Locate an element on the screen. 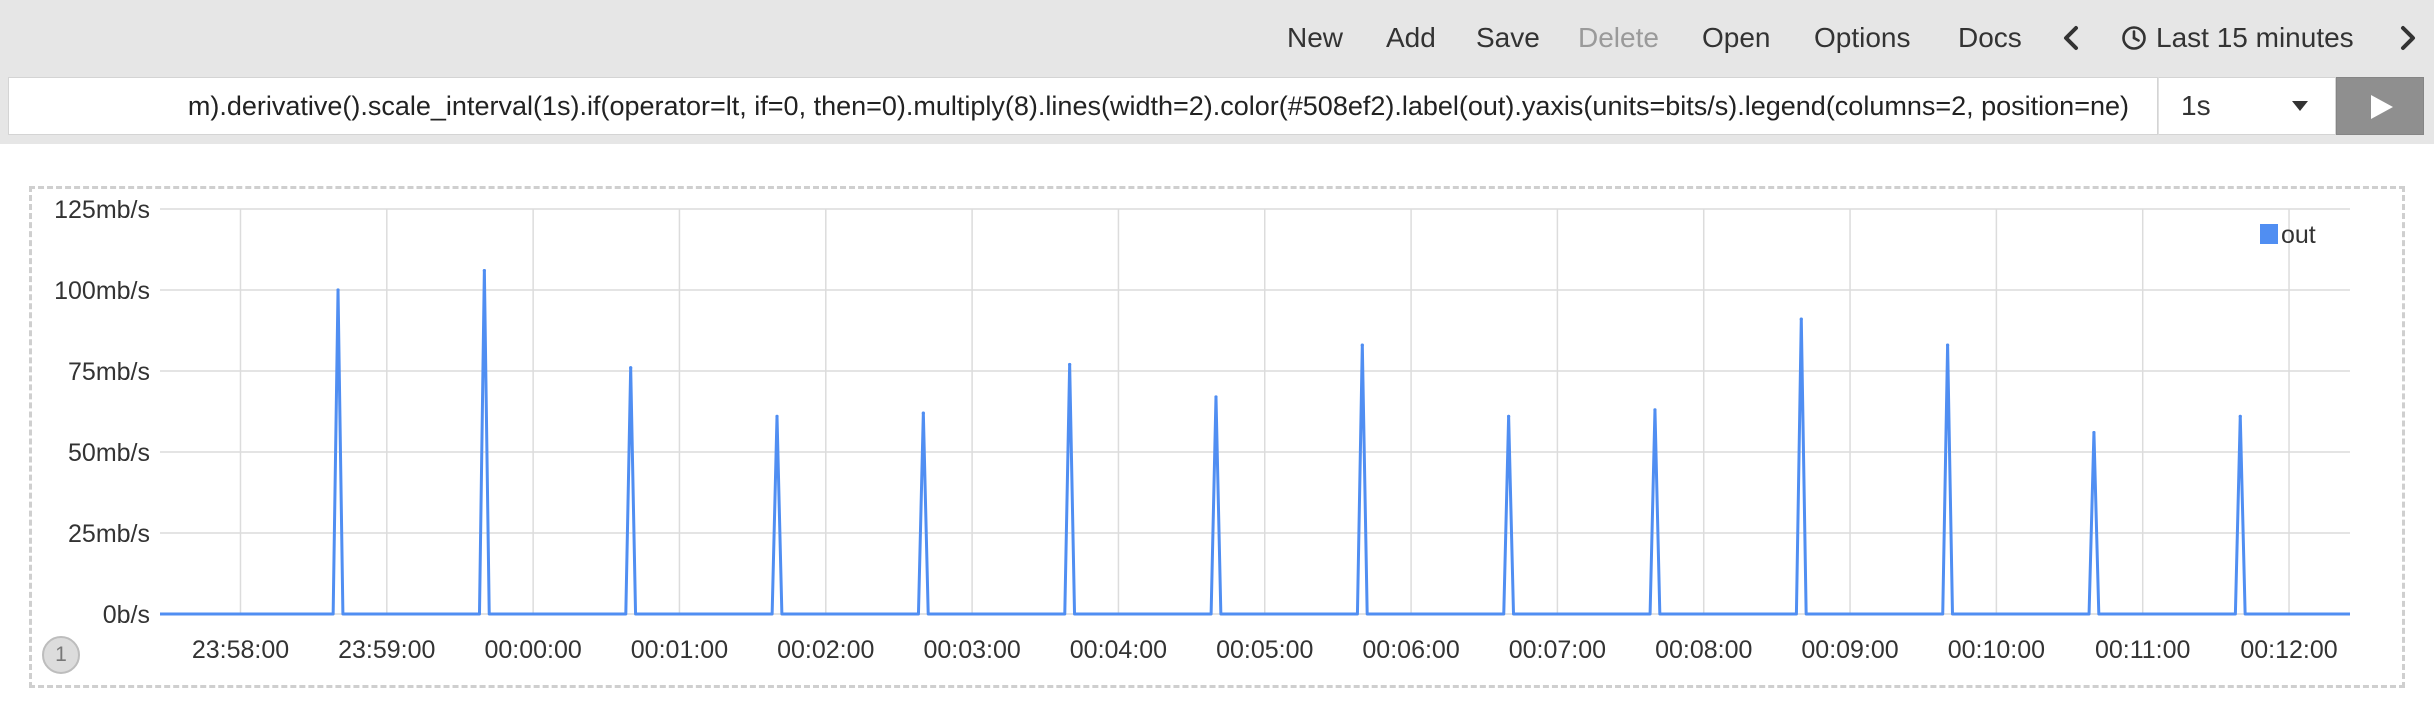 This screenshot has height=724, width=2434. x-tick-label: 00:03:00 is located at coordinates (971, 650).